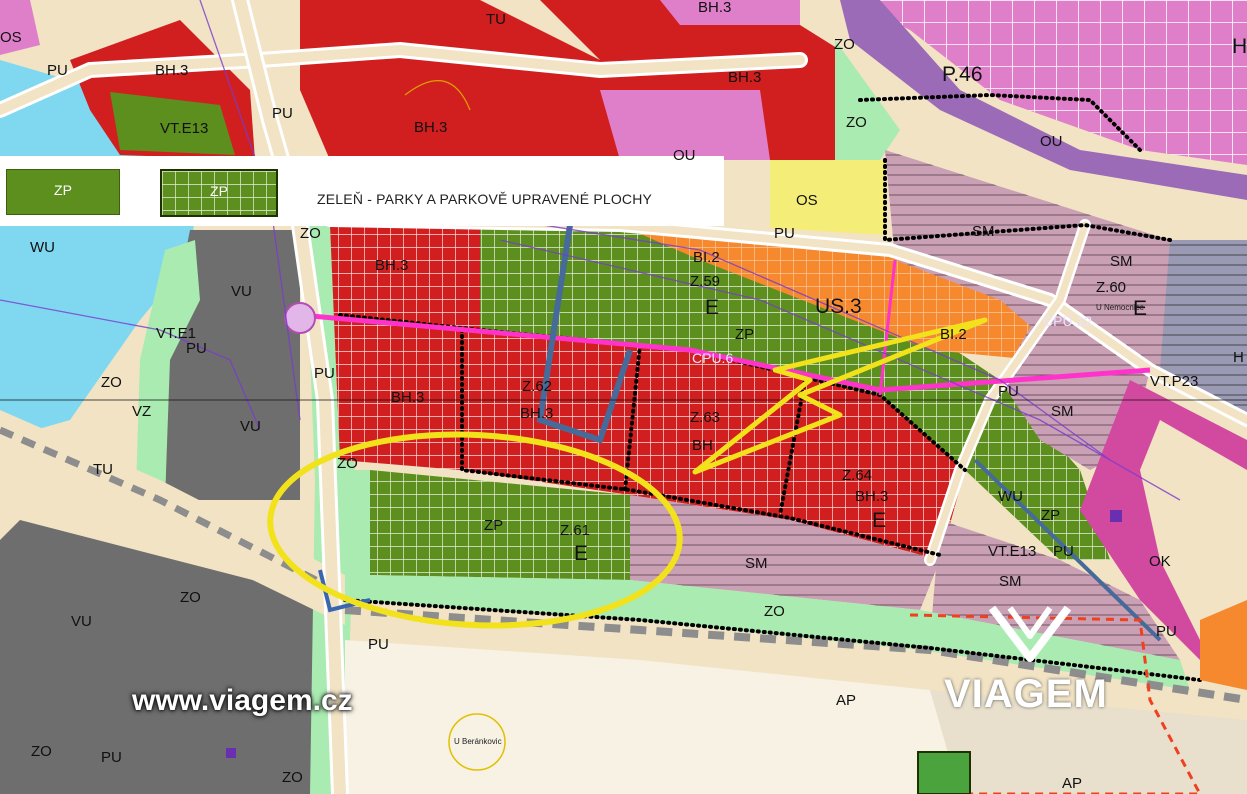 The width and height of the screenshot is (1247, 794). I want to click on map-label: VZ, so click(142, 411).